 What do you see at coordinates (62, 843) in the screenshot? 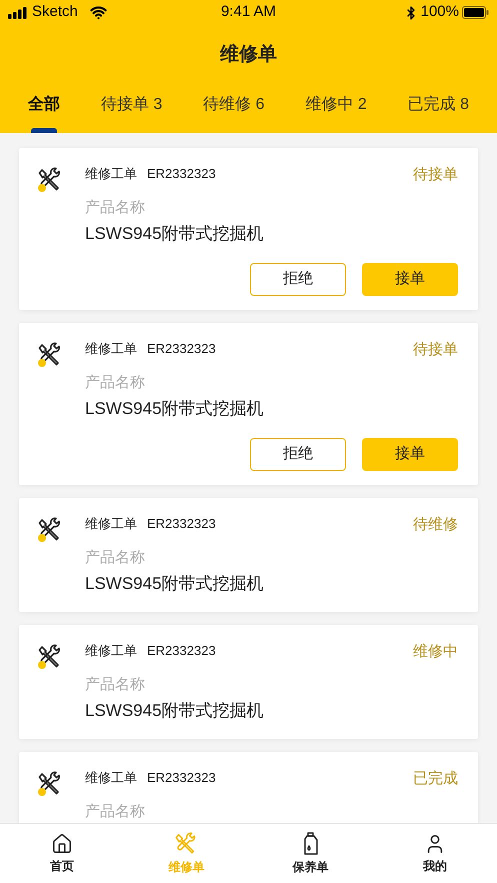
I see `home-icon` at bounding box center [62, 843].